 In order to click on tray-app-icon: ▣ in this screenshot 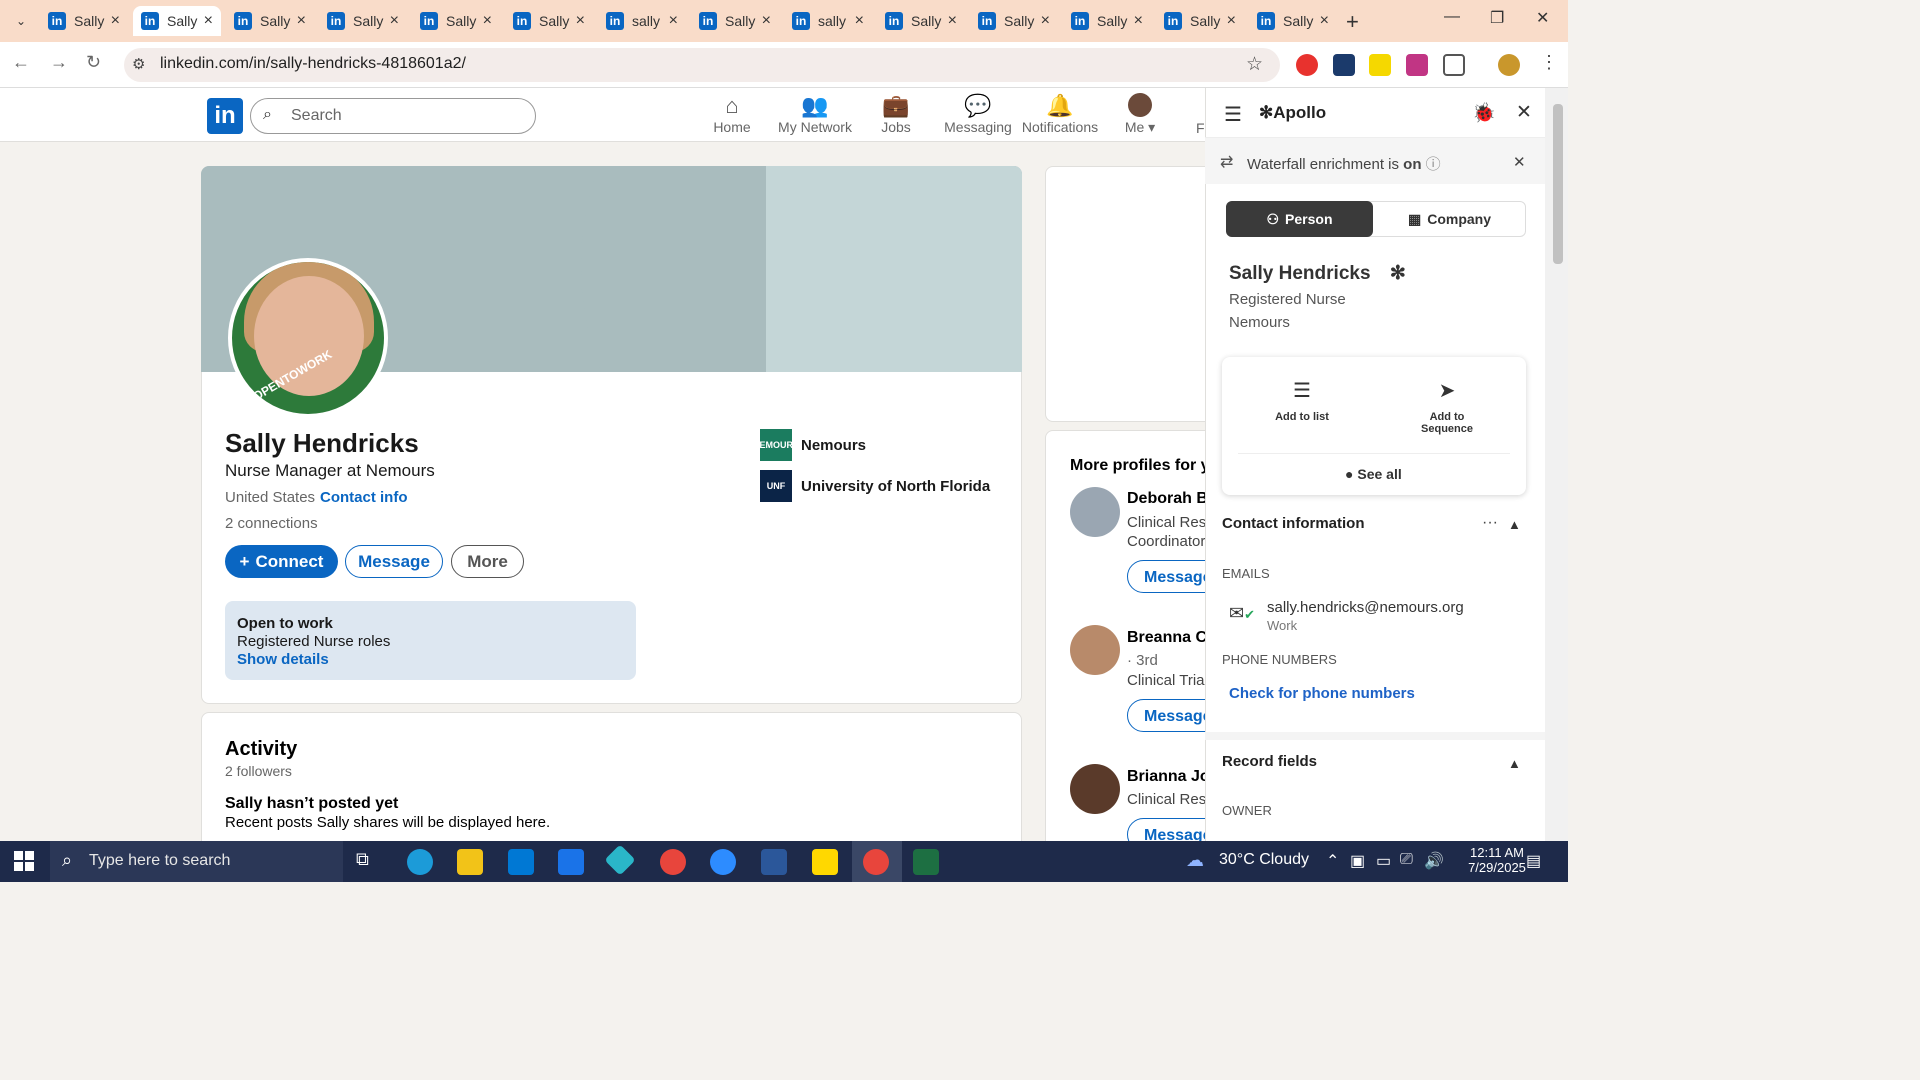, I will do `click(1357, 861)`.